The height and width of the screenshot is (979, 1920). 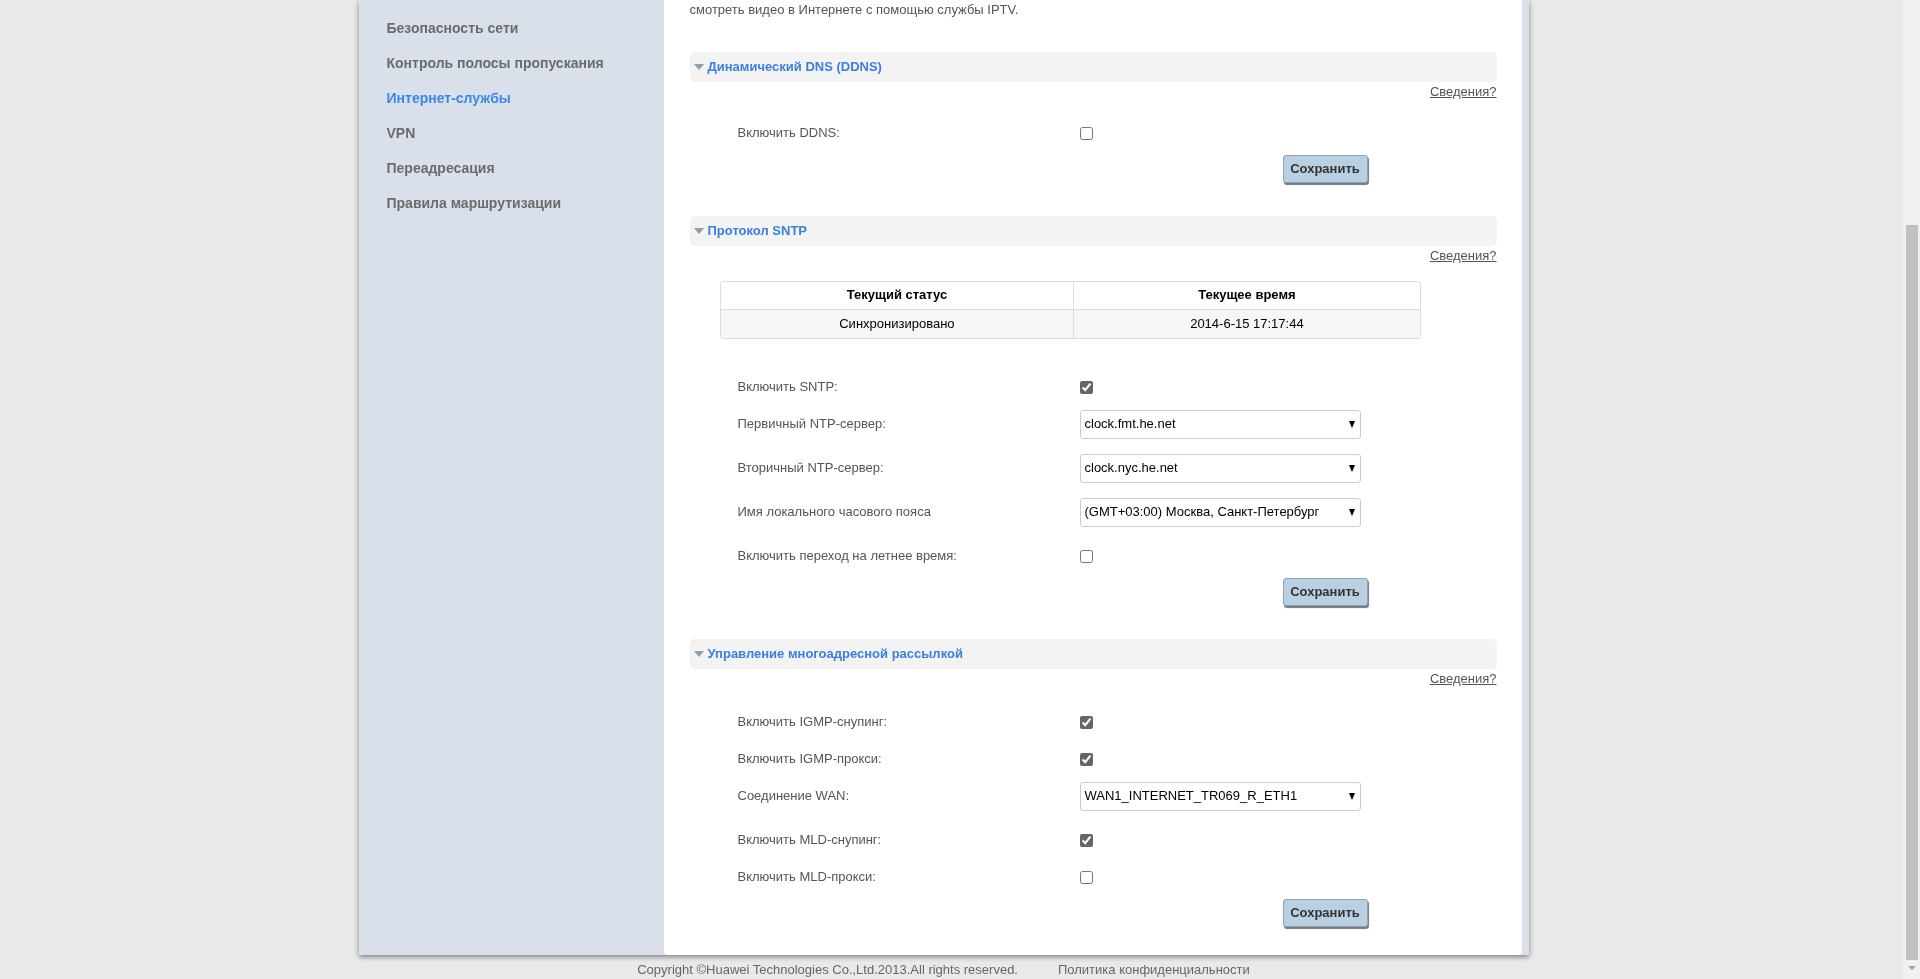 I want to click on dropdown: (GMT+03:00) Москва, Санкт-Петербург, so click(x=1220, y=512).